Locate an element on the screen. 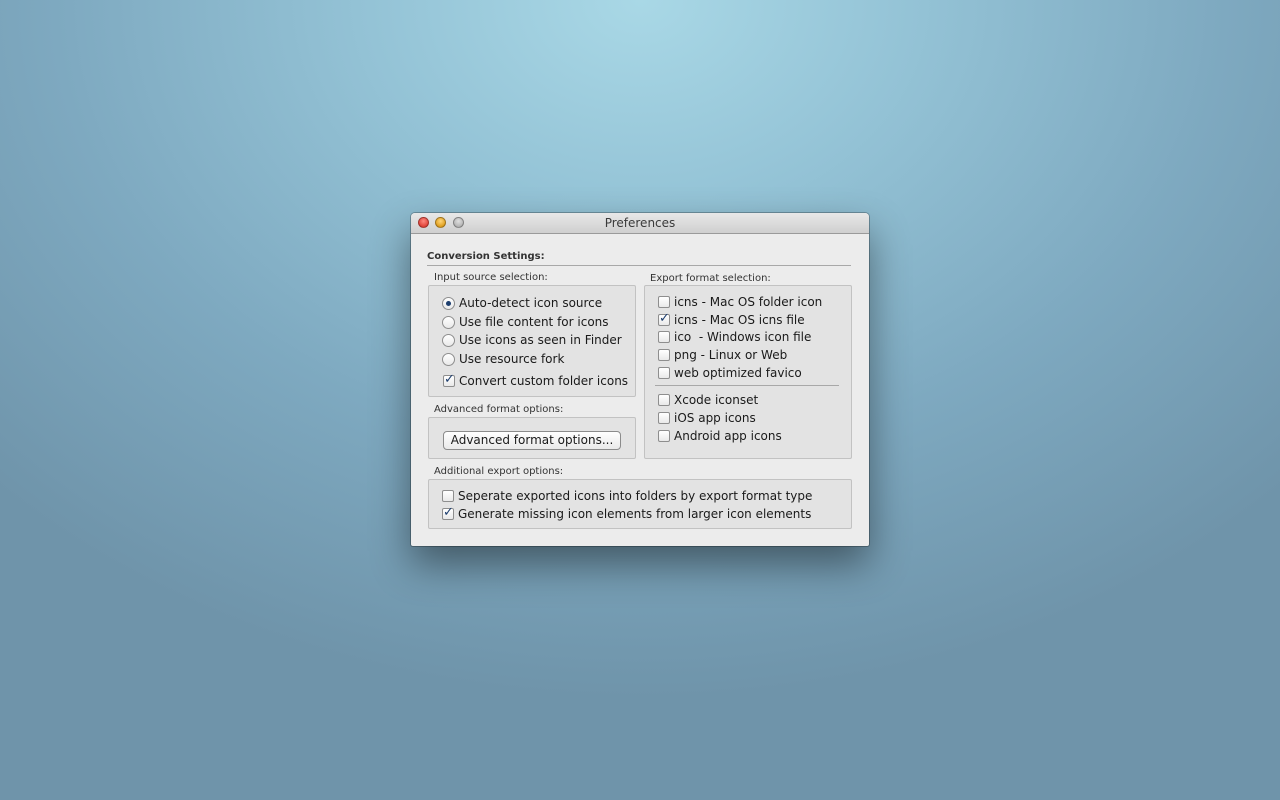 This screenshot has height=800, width=1280. checkbox-xcode-iconset: Xcode iconset is located at coordinates (708, 400).